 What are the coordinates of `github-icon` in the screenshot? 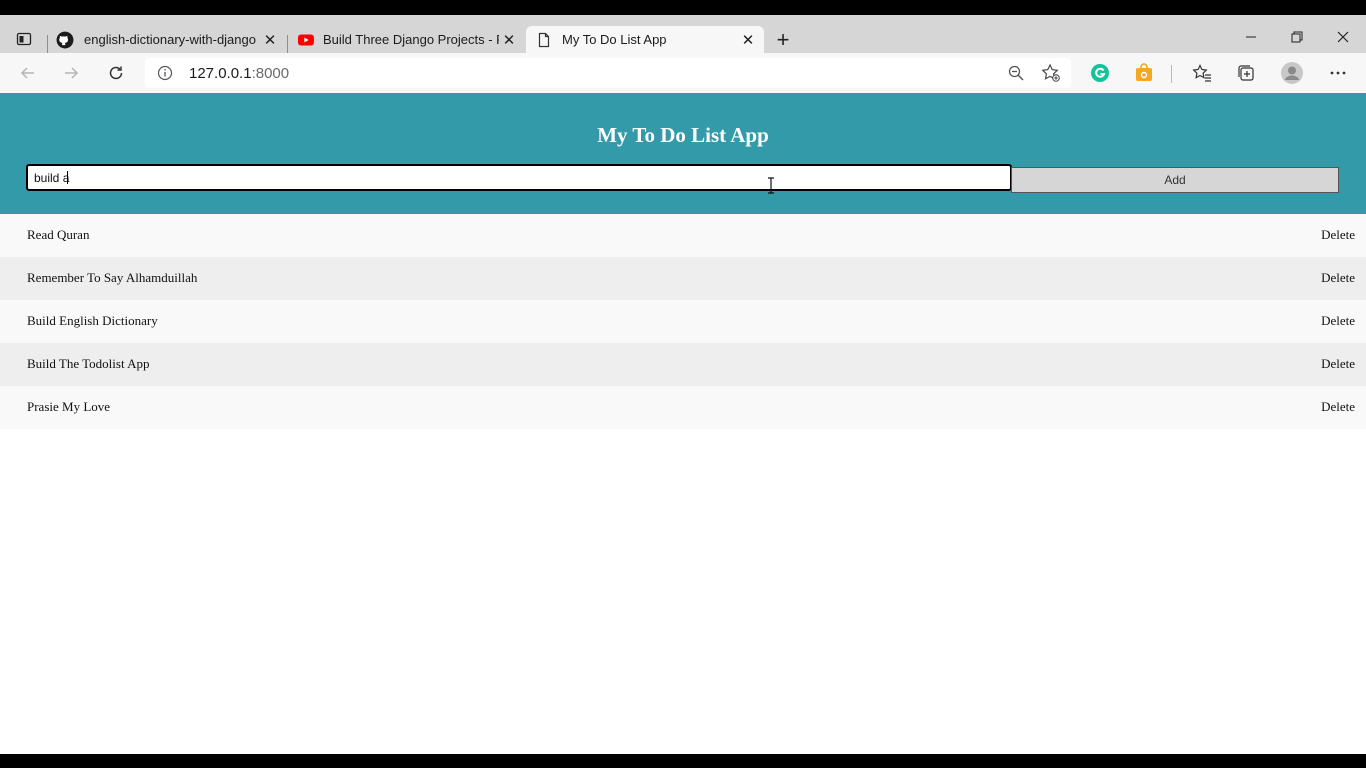 It's located at (65, 40).